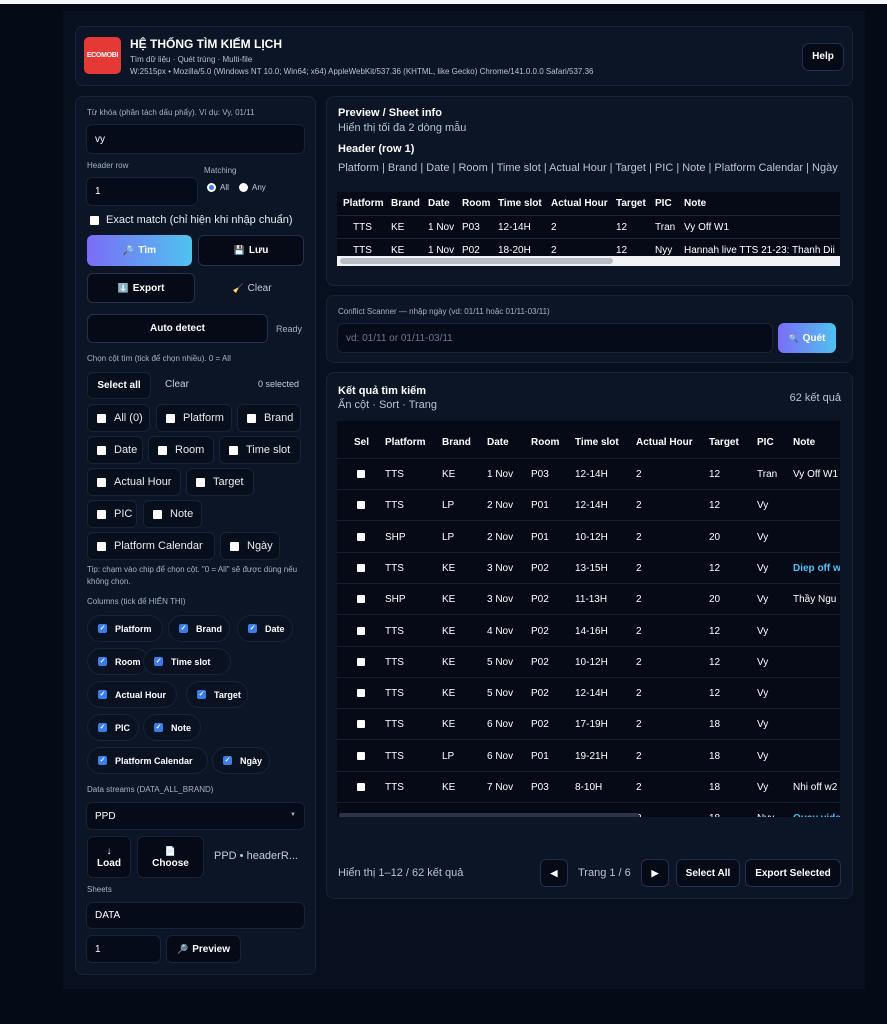 The width and height of the screenshot is (887, 1024). Describe the element at coordinates (579, 203) in the screenshot. I see `col-header: Actual Hour` at that location.